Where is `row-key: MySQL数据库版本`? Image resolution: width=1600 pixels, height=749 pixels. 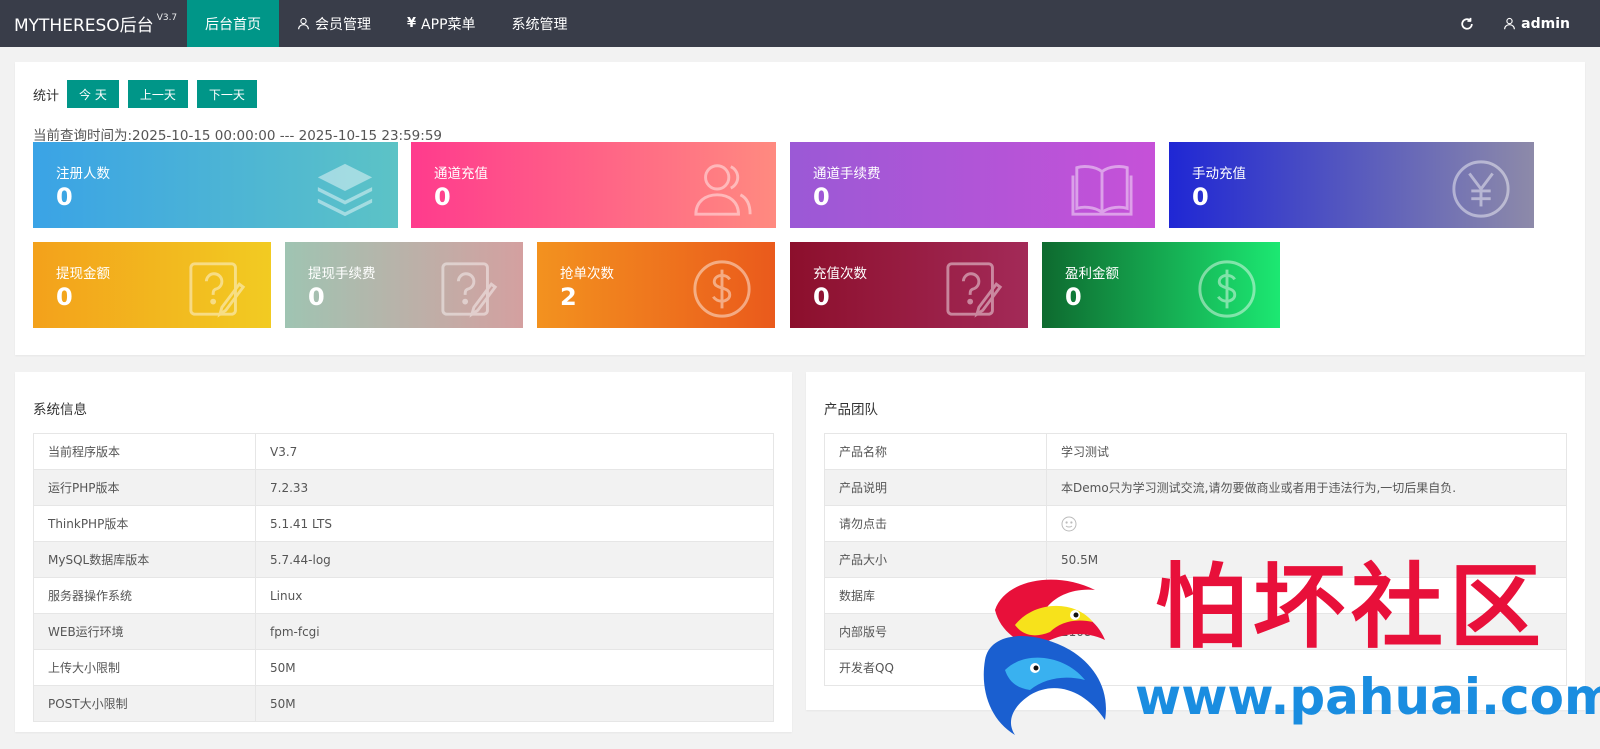 row-key: MySQL数据库版本 is located at coordinates (144, 559).